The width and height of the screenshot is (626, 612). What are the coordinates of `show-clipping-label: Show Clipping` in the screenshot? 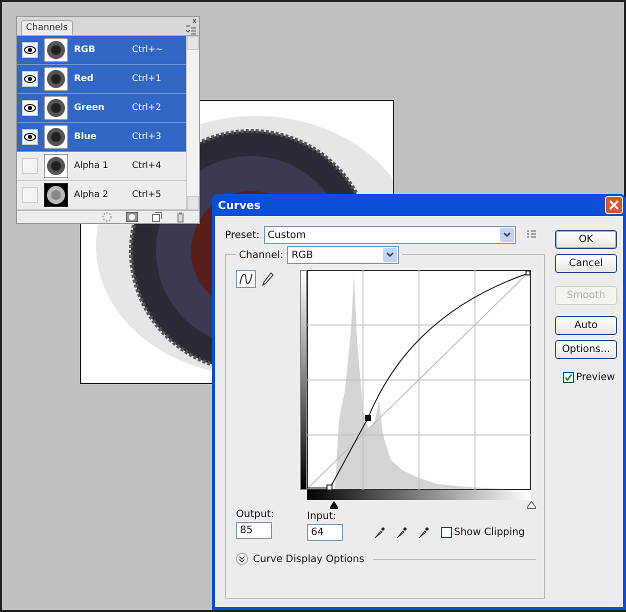 It's located at (489, 532).